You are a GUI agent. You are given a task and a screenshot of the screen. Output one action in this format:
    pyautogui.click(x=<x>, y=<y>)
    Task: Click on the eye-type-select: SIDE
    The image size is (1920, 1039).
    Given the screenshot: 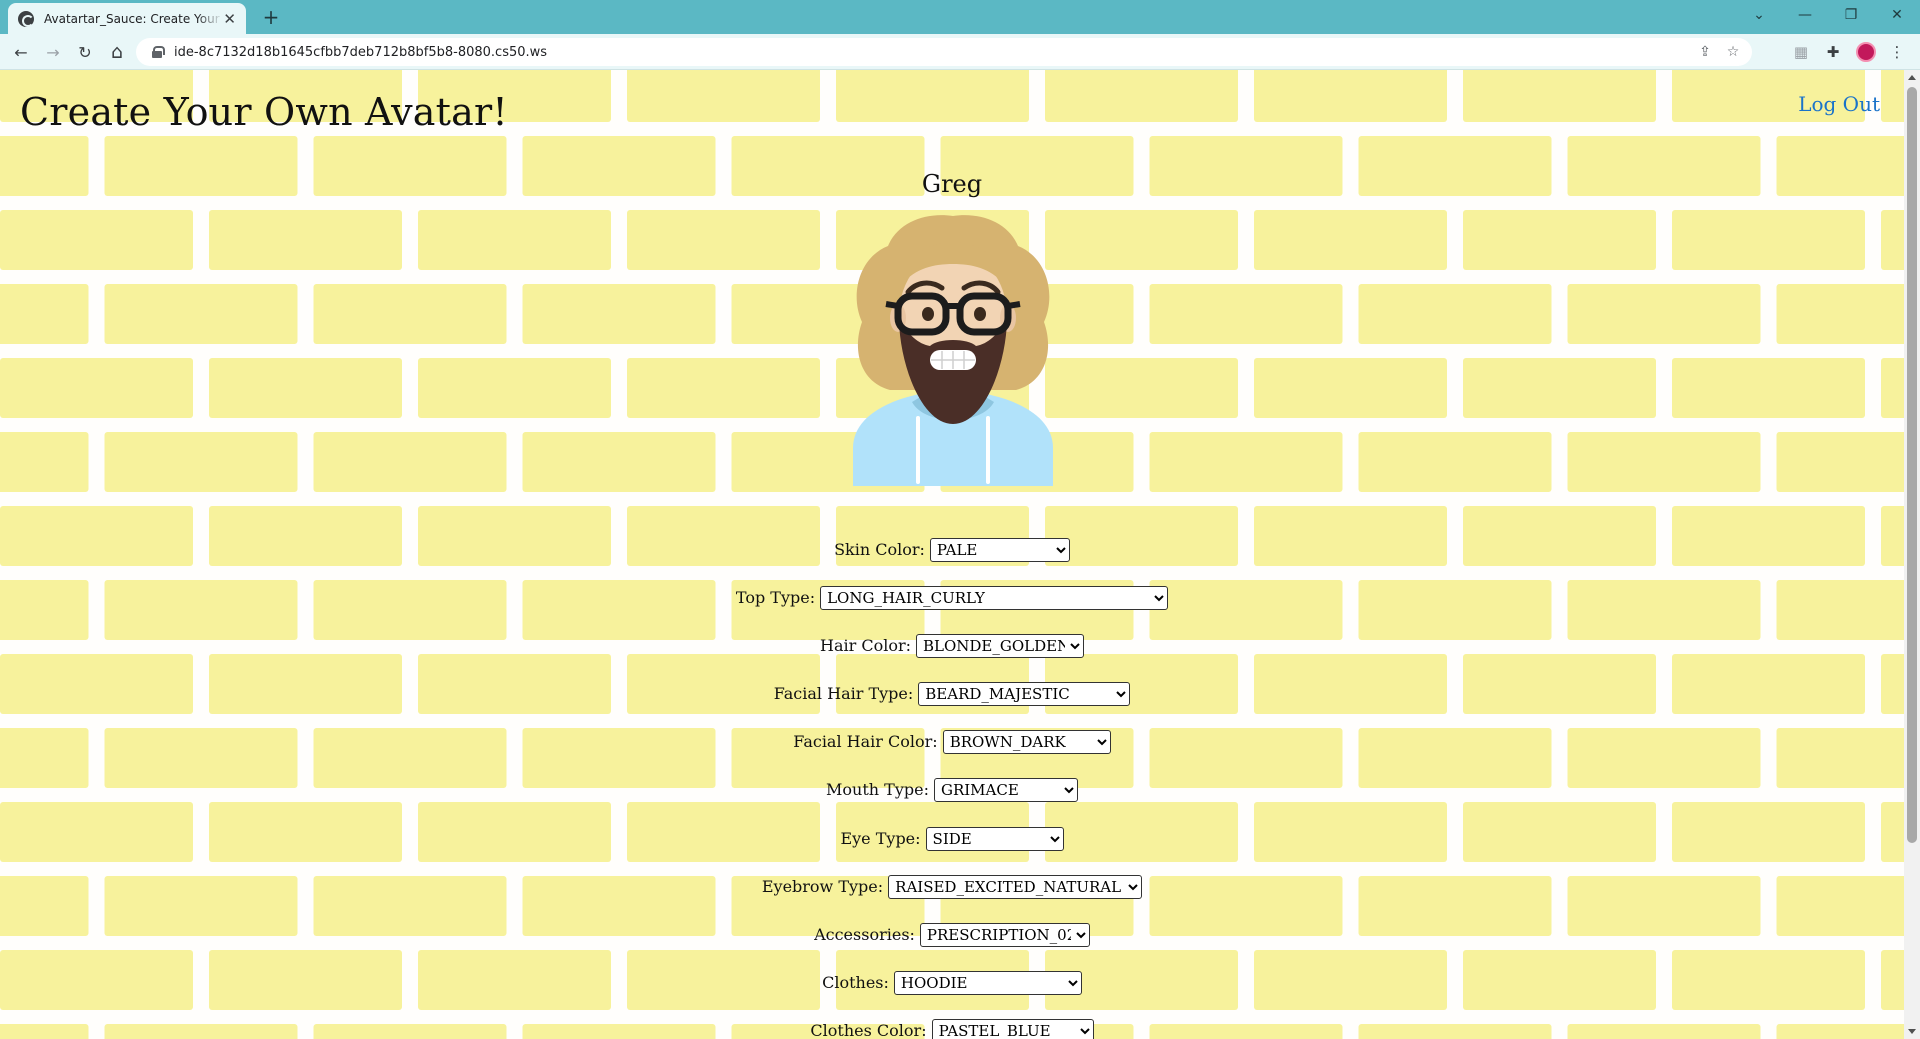 What is the action you would take?
    pyautogui.click(x=994, y=838)
    